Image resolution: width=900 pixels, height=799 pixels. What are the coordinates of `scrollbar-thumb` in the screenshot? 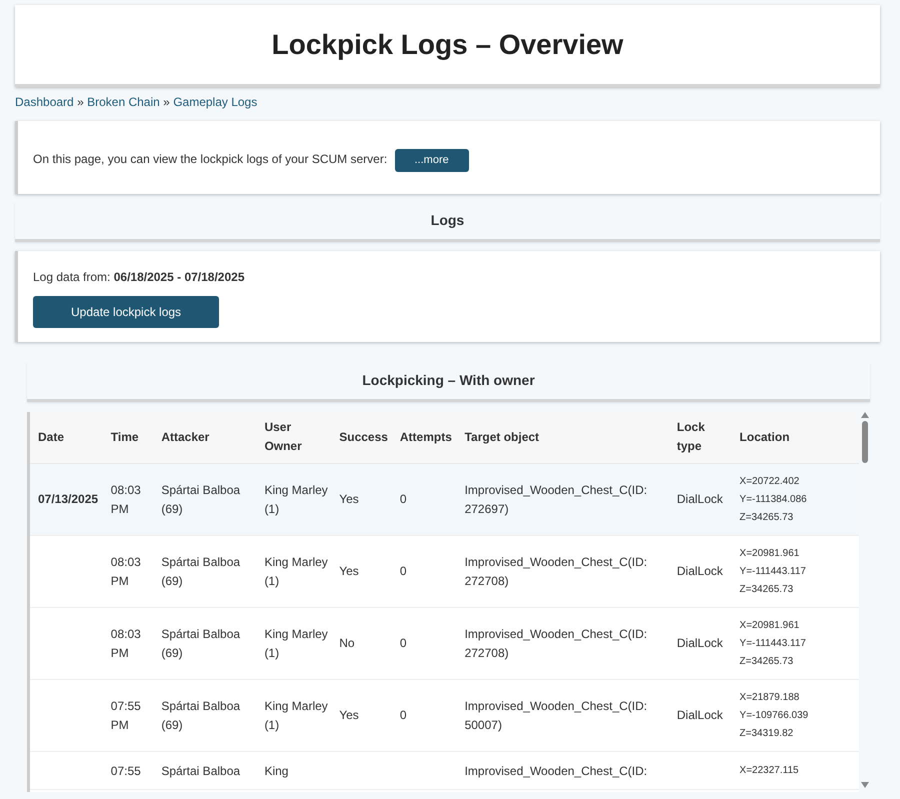 It's located at (865, 441).